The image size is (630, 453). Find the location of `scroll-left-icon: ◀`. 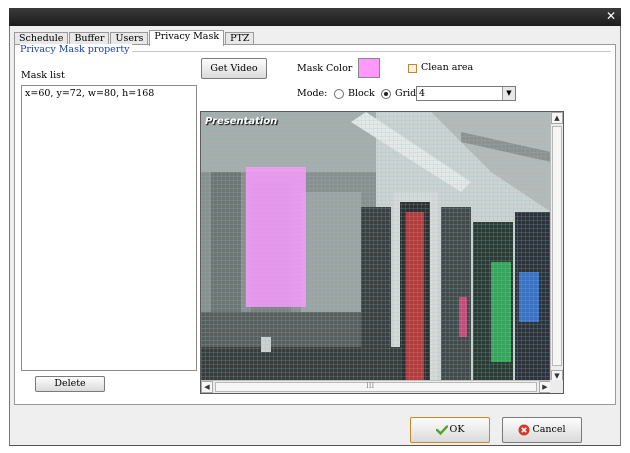

scroll-left-icon: ◀ is located at coordinates (207, 387).